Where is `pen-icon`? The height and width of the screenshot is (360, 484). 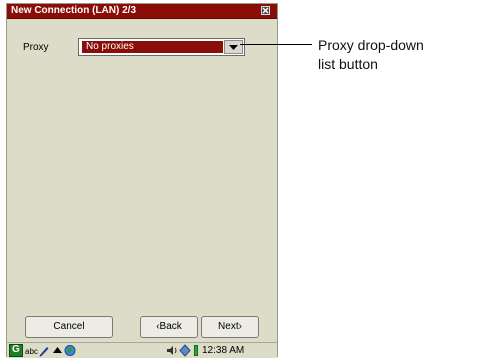 pen-icon is located at coordinates (44, 350).